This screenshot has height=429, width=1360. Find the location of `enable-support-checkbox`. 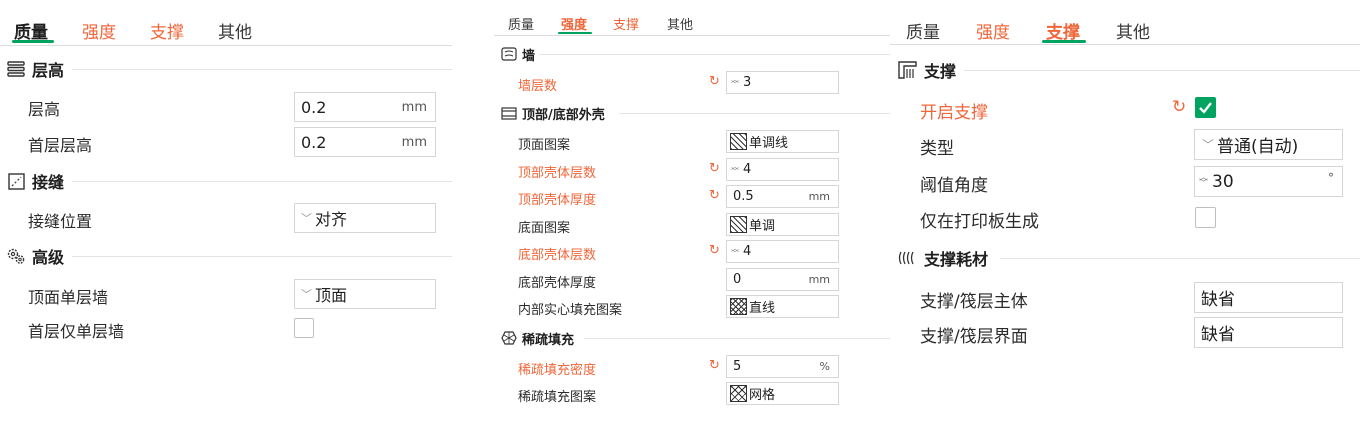

enable-support-checkbox is located at coordinates (1205, 107).